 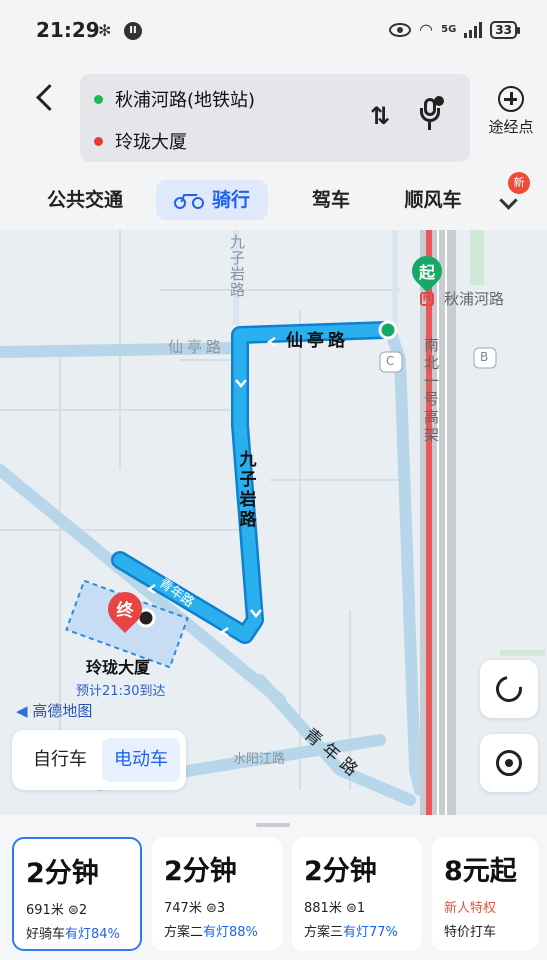 What do you see at coordinates (317, 341) in the screenshot?
I see `route-road-xianting: 仙亭路` at bounding box center [317, 341].